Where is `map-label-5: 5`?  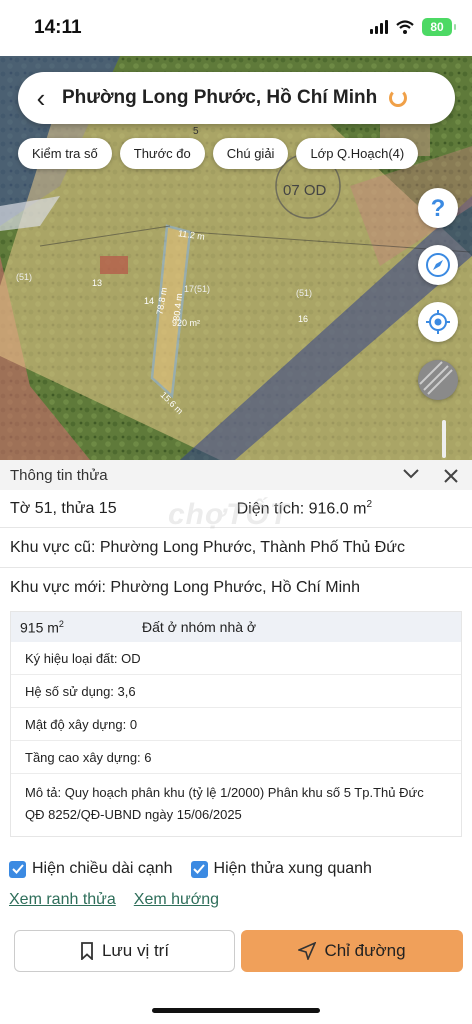 map-label-5: 5 is located at coordinates (196, 131).